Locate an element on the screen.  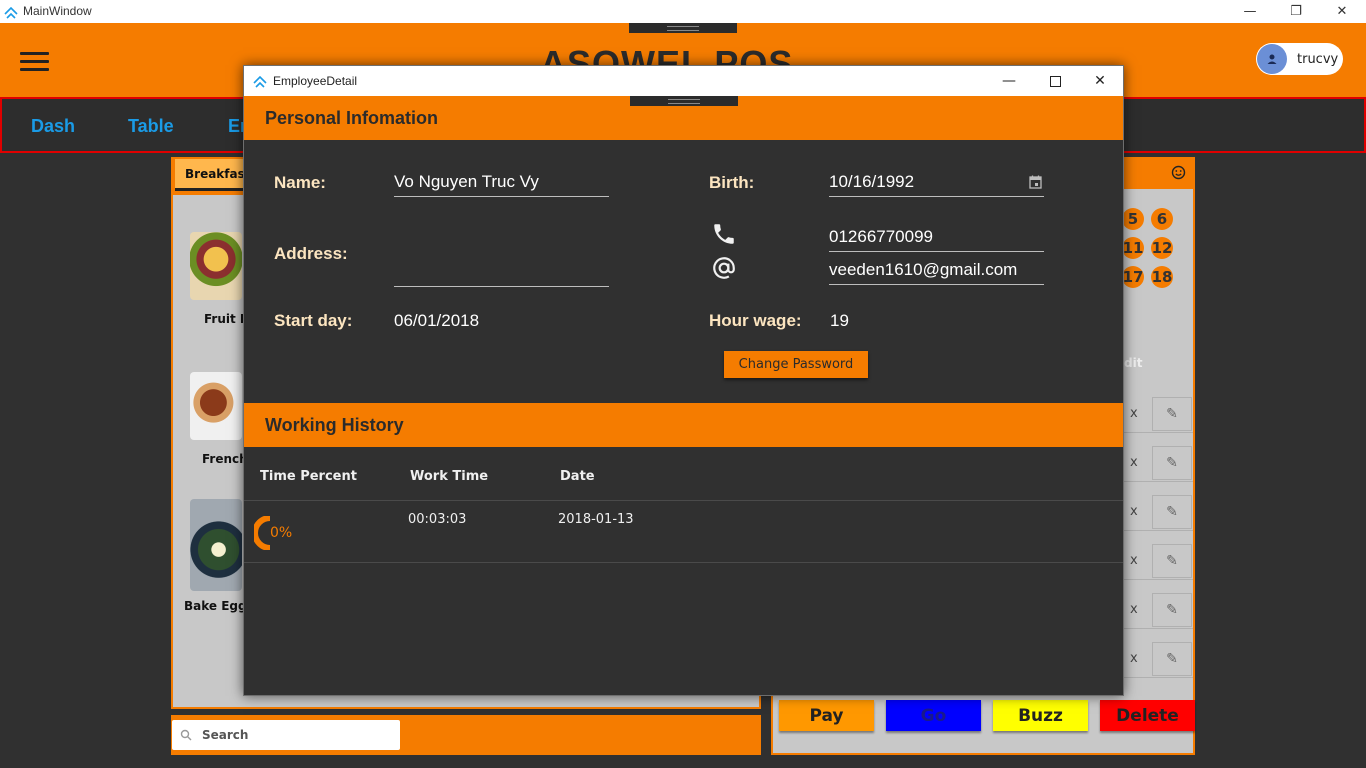
maximize-icon is located at coordinates (1055, 81).